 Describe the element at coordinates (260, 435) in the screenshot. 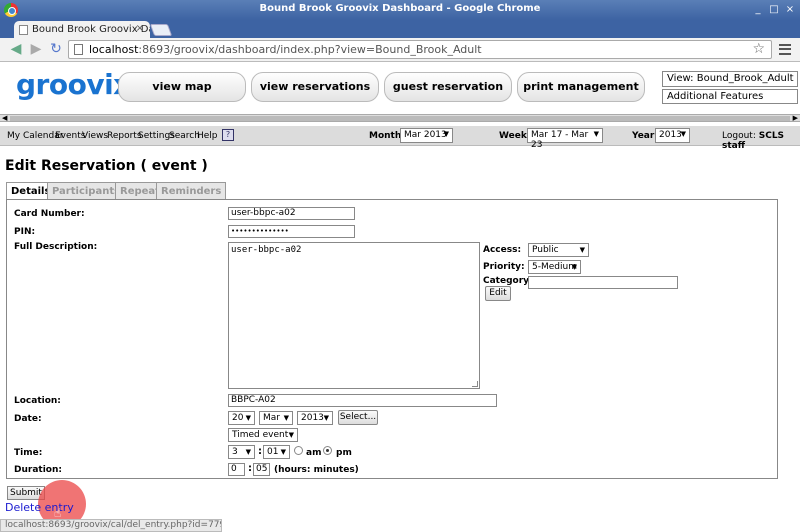

I see `event-type-value: Timed event` at that location.